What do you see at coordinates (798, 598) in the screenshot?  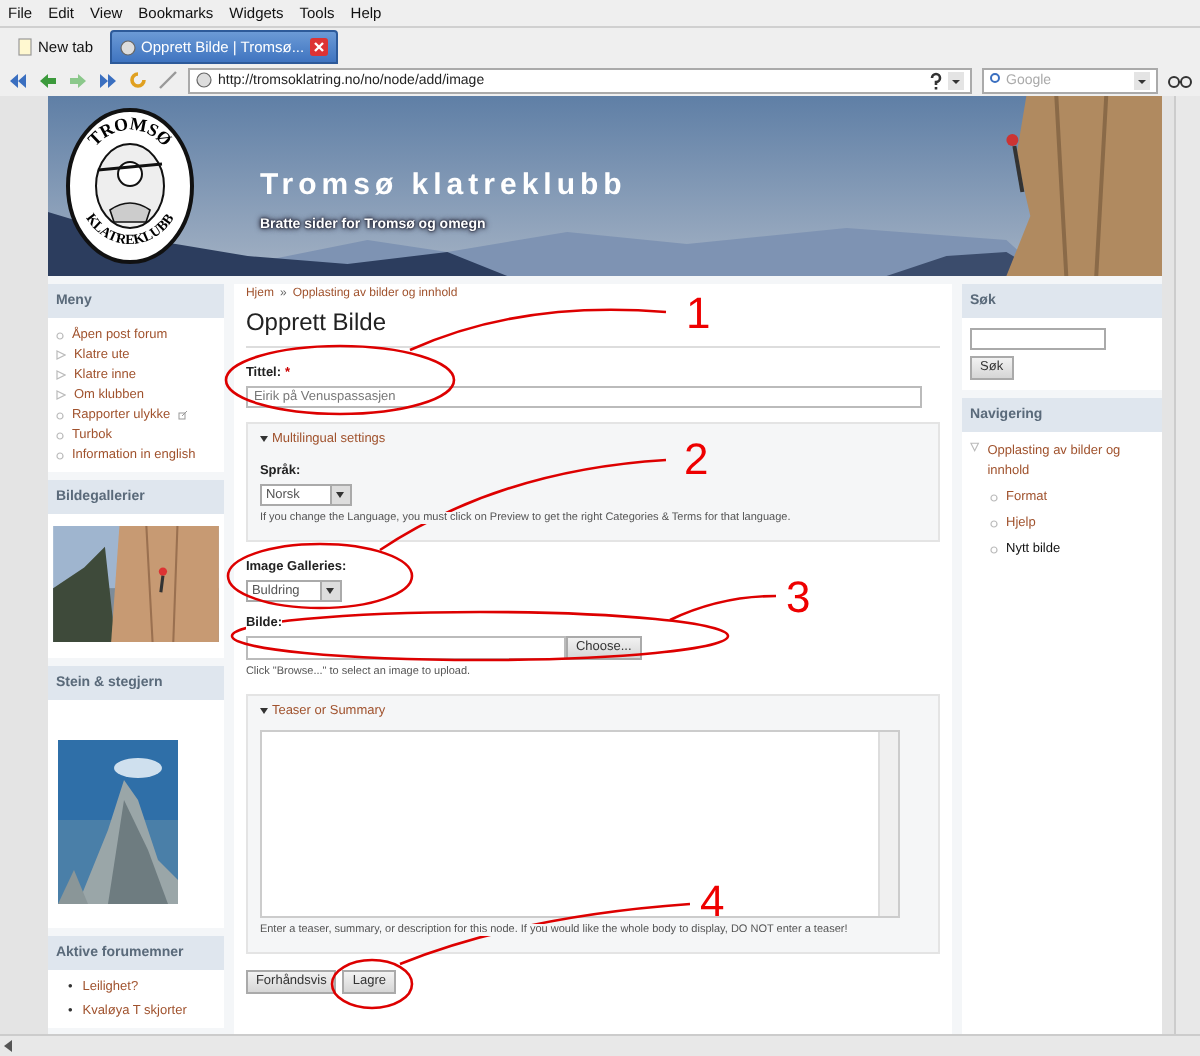 I see `callout-number: 3` at bounding box center [798, 598].